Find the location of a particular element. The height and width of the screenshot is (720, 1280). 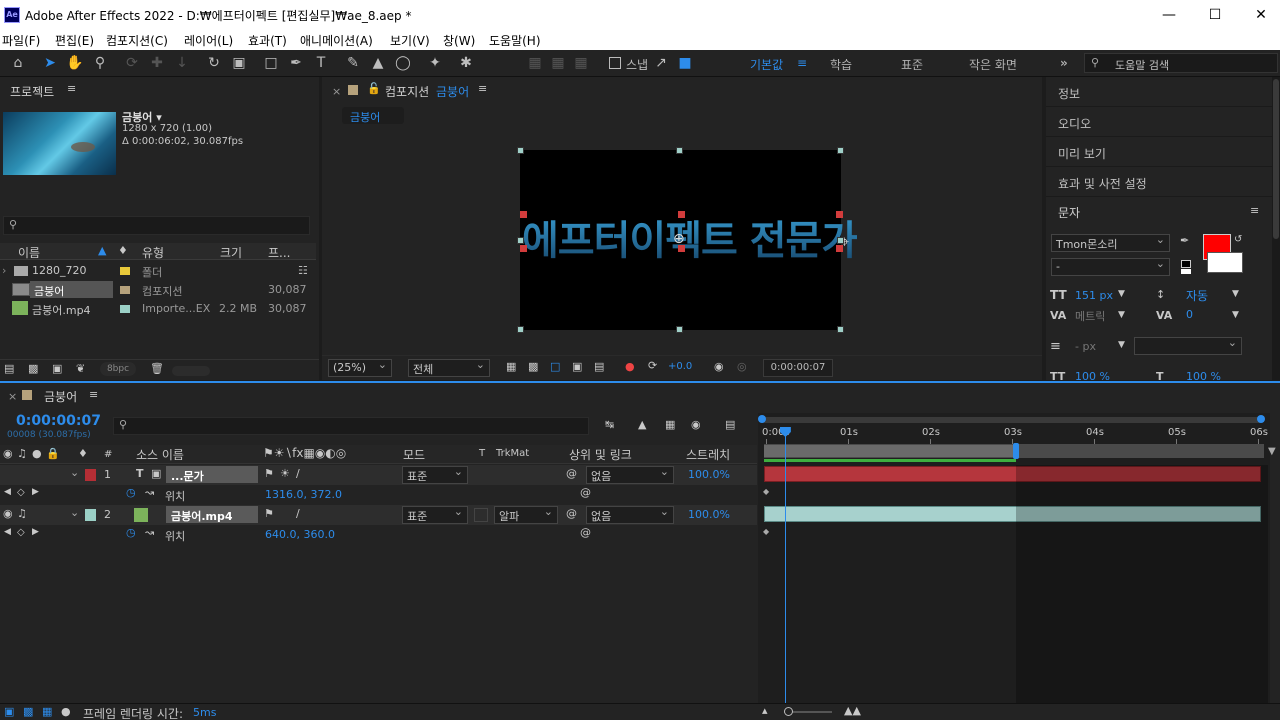

eyedropper-icon: ✒ is located at coordinates (1184, 240).